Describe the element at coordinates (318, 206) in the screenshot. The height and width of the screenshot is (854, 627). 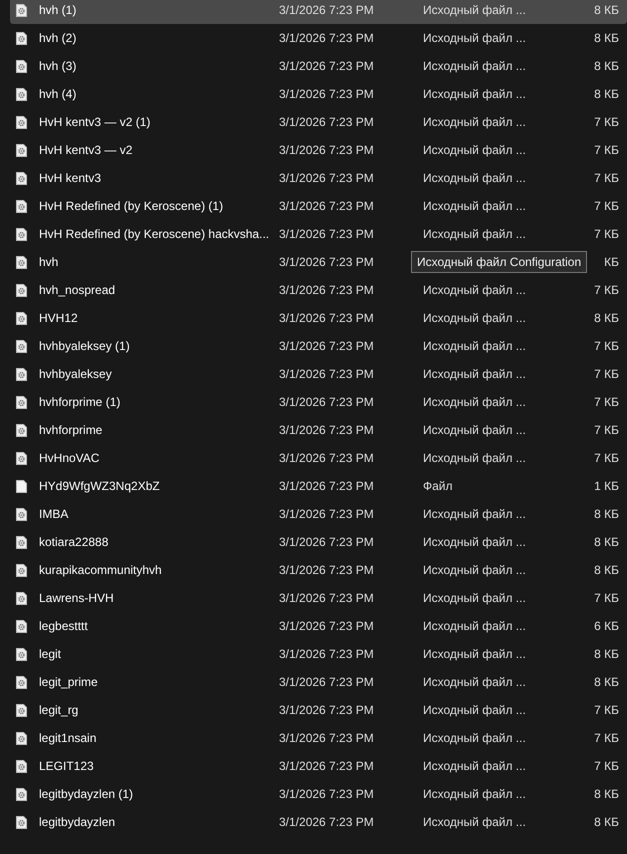
I see `file-row: HvH Redefined (by Keroscene) (1) 3/1/2026 7:23 PM Исходный файл ... 7 КБ` at that location.